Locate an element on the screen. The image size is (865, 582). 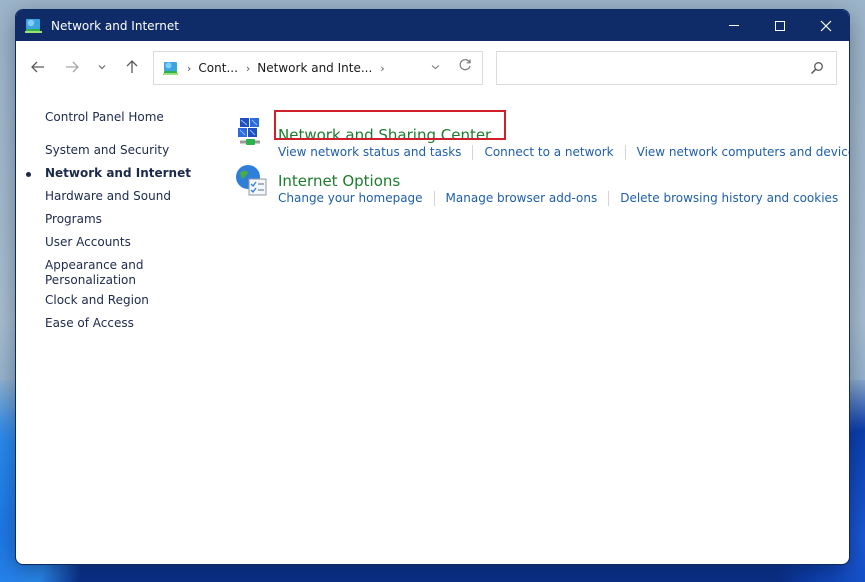
connect-to-network-link: Connect to a network is located at coordinates (548, 152).